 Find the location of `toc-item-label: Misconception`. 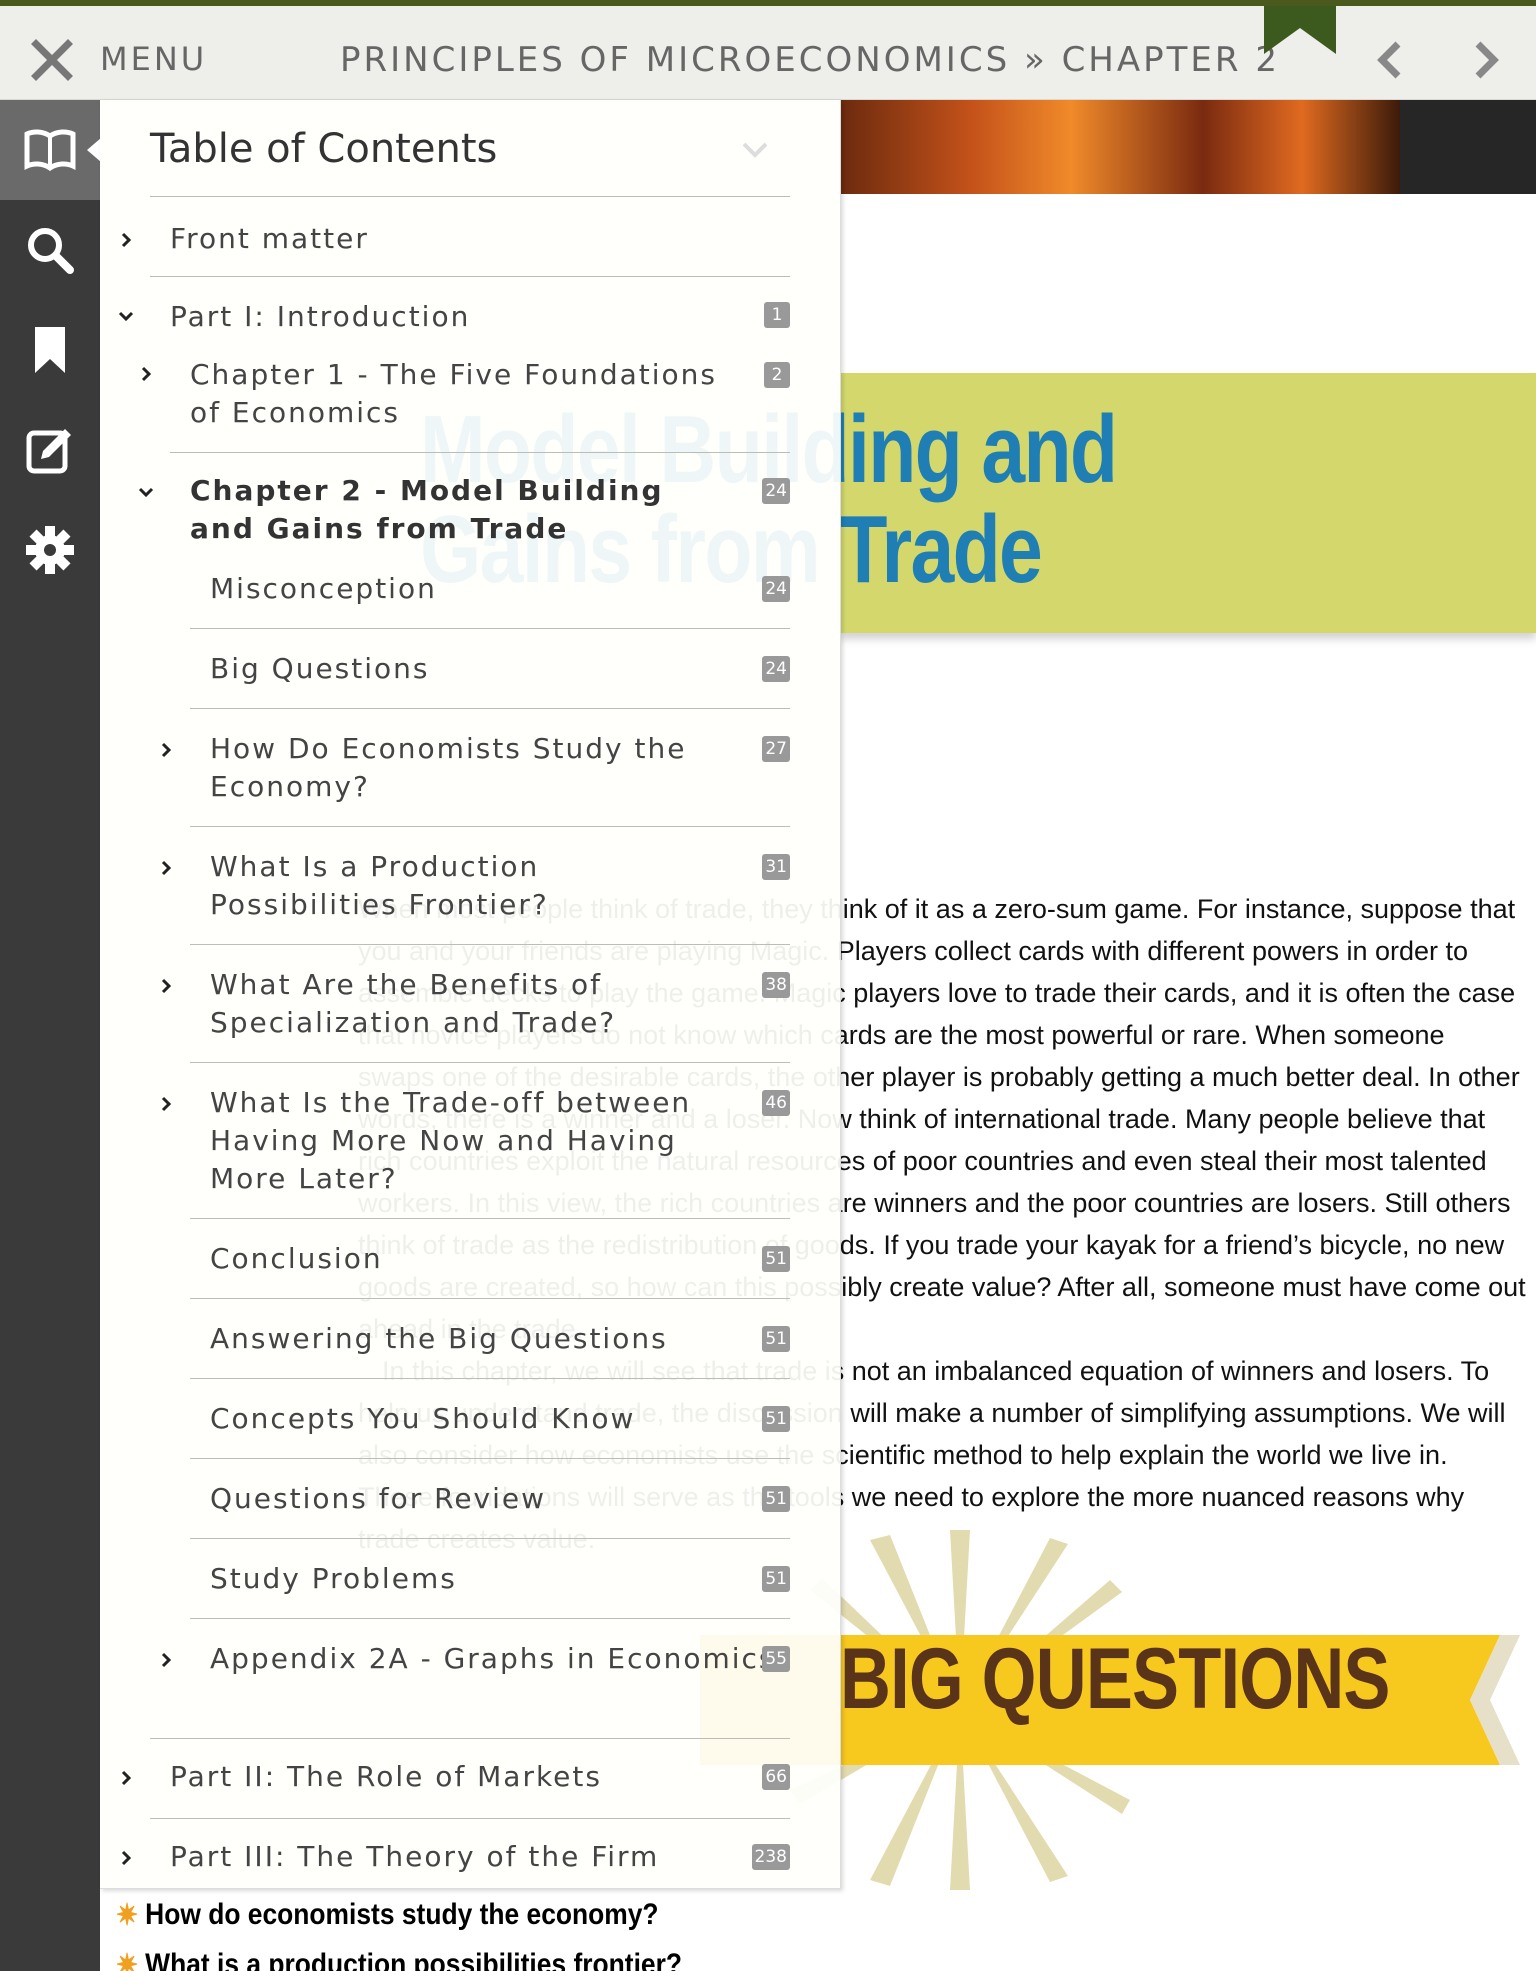

toc-item-label: Misconception is located at coordinates (323, 588).